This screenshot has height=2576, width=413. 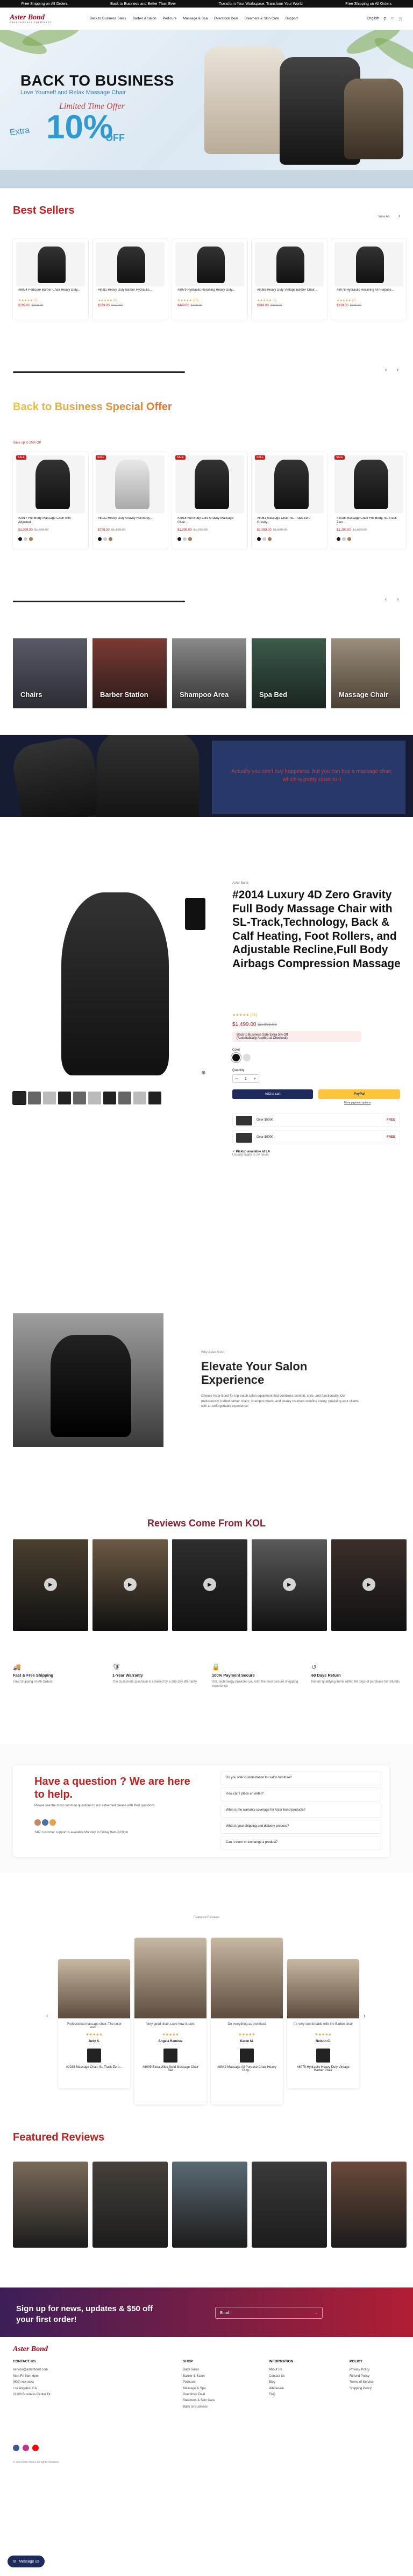 I want to click on brand-logo: Aster Bond PROFESSIONAL EQUIPMENT, so click(x=31, y=19).